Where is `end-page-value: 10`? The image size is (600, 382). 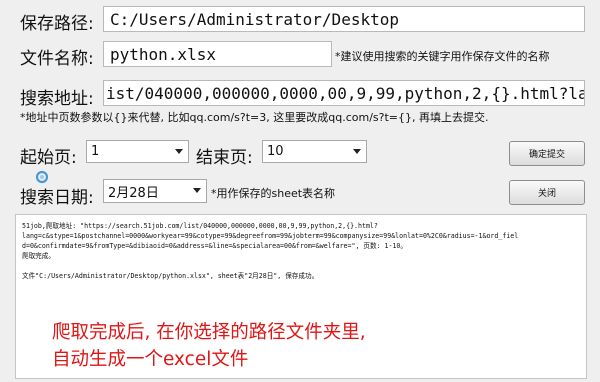 end-page-value: 10 is located at coordinates (275, 151).